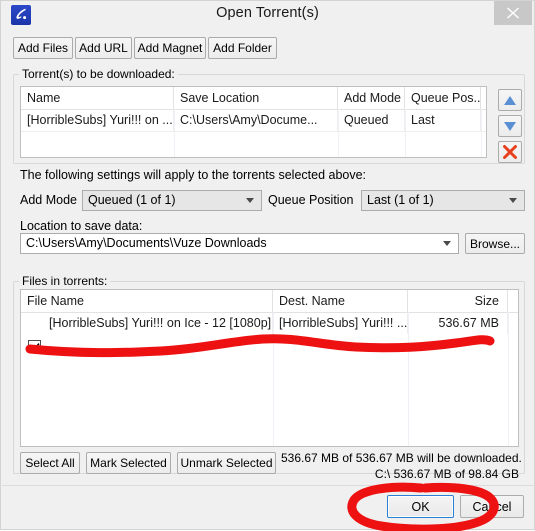 The image size is (535, 531). I want to click on remove-button, so click(510, 152).